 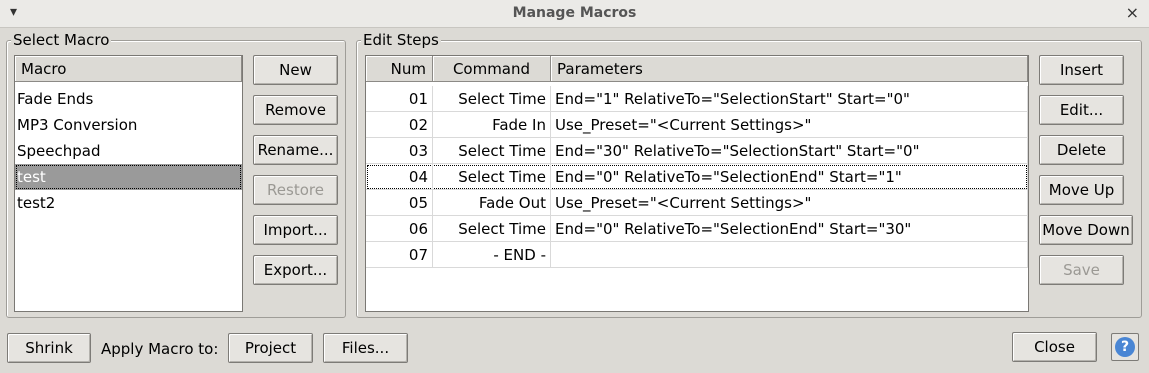 I want to click on command-column-header: Command, so click(x=492, y=69).